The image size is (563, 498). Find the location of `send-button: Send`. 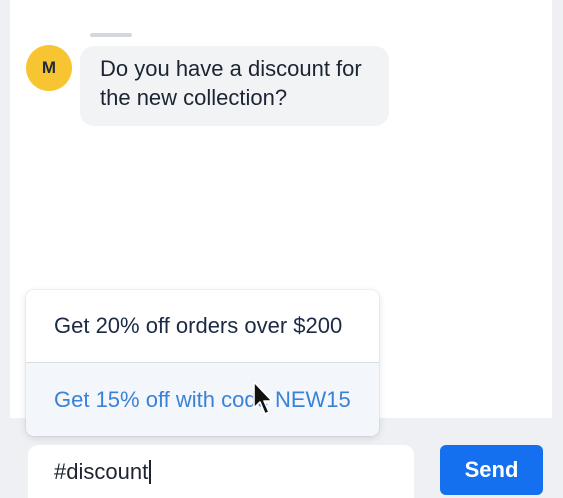

send-button: Send is located at coordinates (491, 470).